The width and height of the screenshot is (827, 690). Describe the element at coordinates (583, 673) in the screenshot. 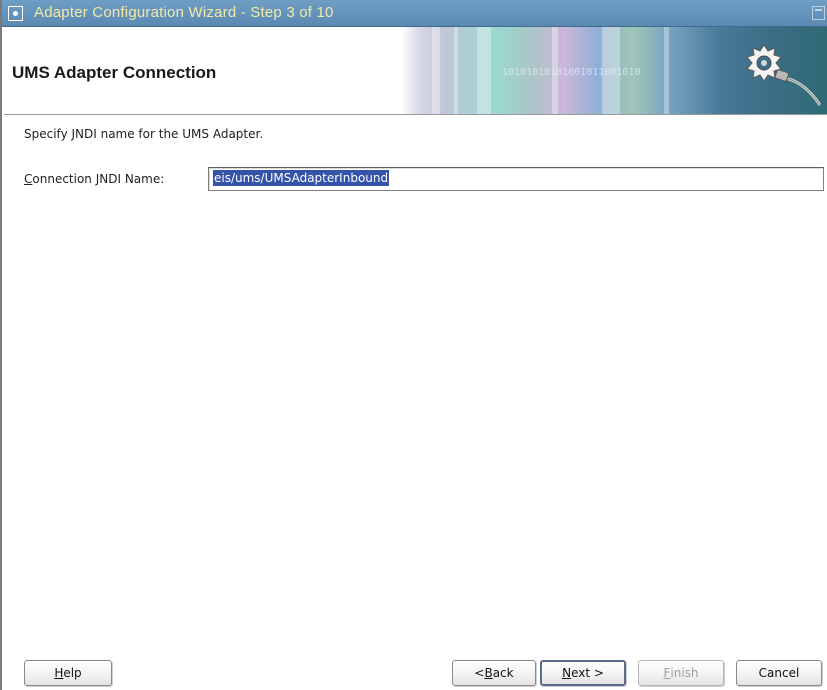

I see `next-button: Next >` at that location.